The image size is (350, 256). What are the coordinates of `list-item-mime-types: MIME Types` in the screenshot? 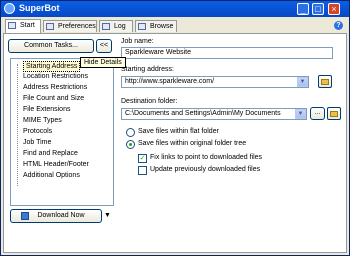 It's located at (42, 120).